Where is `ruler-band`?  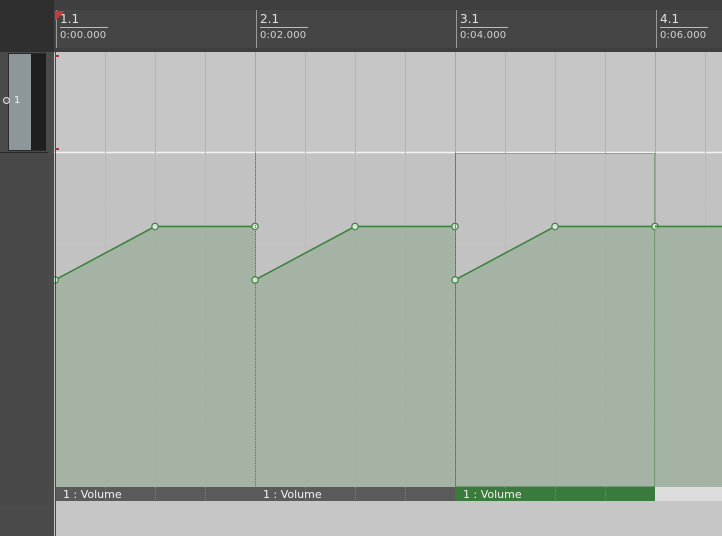 ruler-band is located at coordinates (388, 29).